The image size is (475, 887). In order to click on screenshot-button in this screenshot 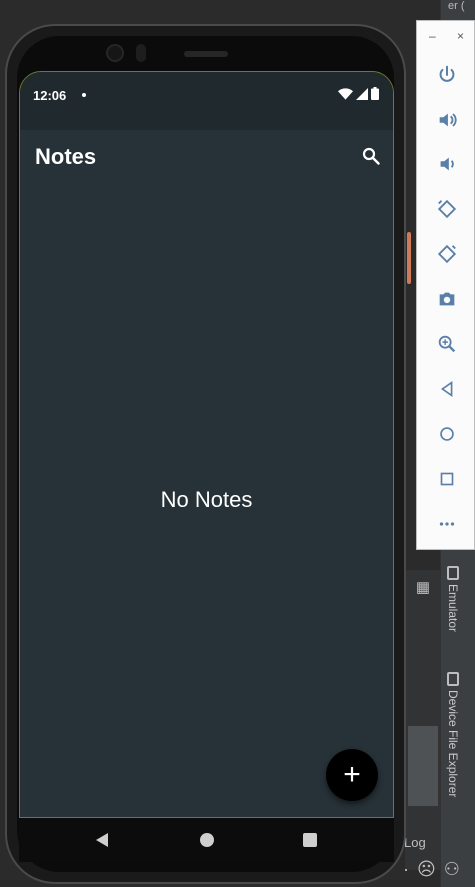, I will do `click(447, 299)`.